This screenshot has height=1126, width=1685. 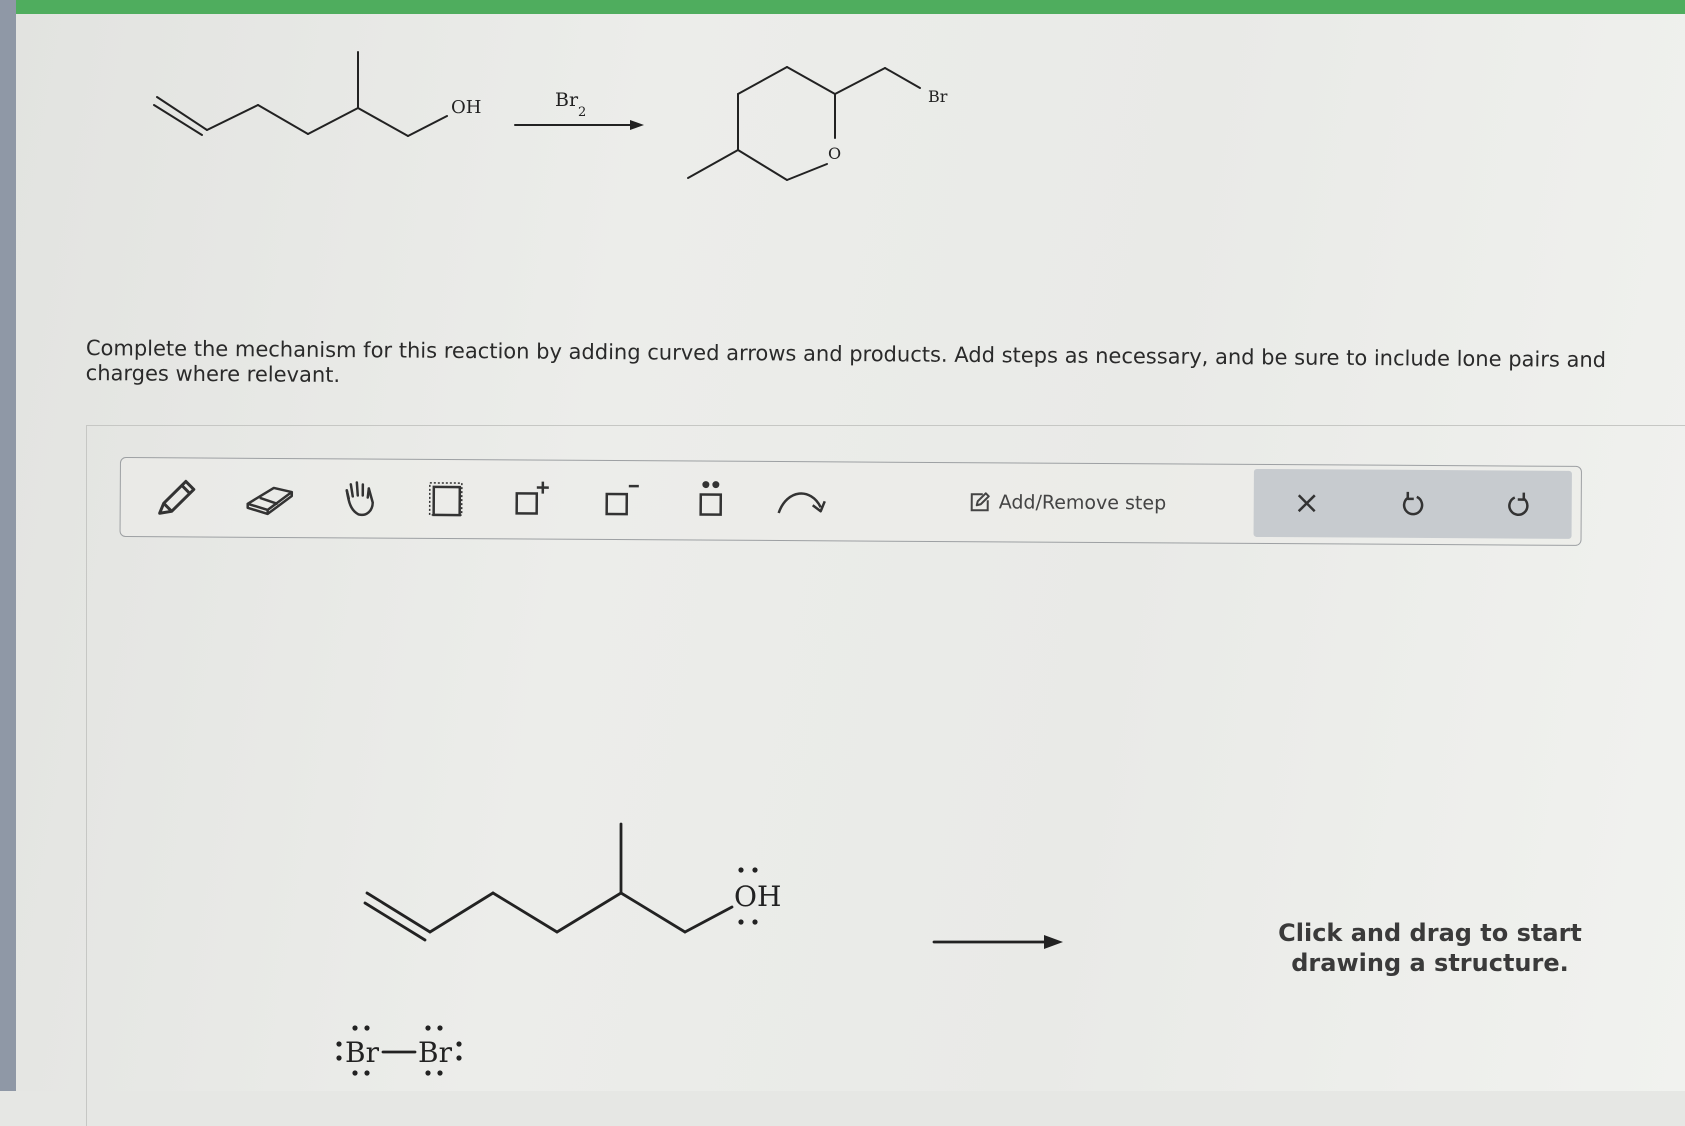 I want to click on curved-arrow-icon, so click(x=801, y=501).